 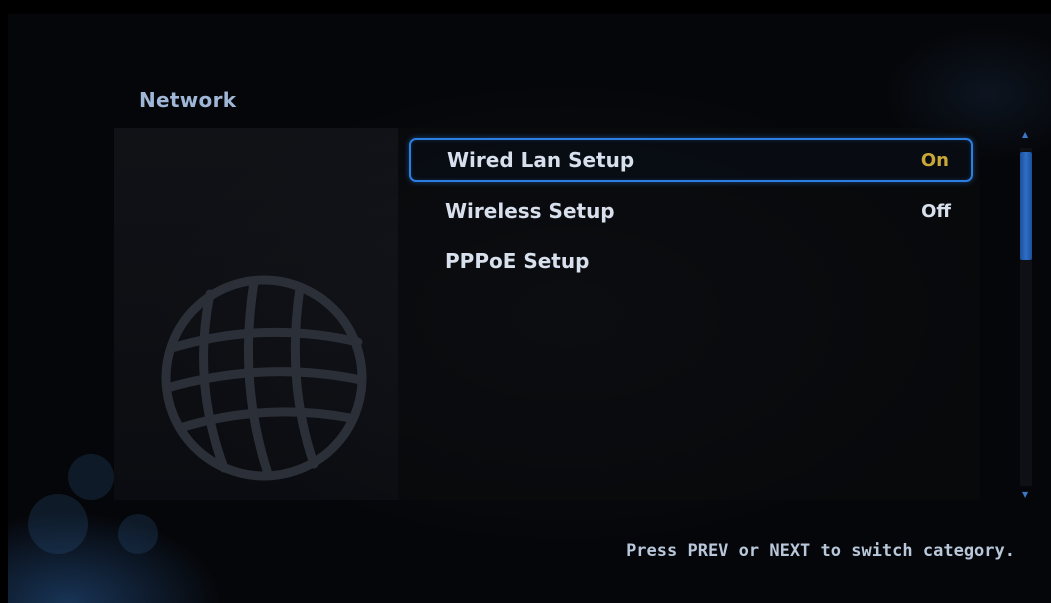 What do you see at coordinates (820, 551) in the screenshot?
I see `navigation-hint: Press PREV or NEXT to switch category.` at bounding box center [820, 551].